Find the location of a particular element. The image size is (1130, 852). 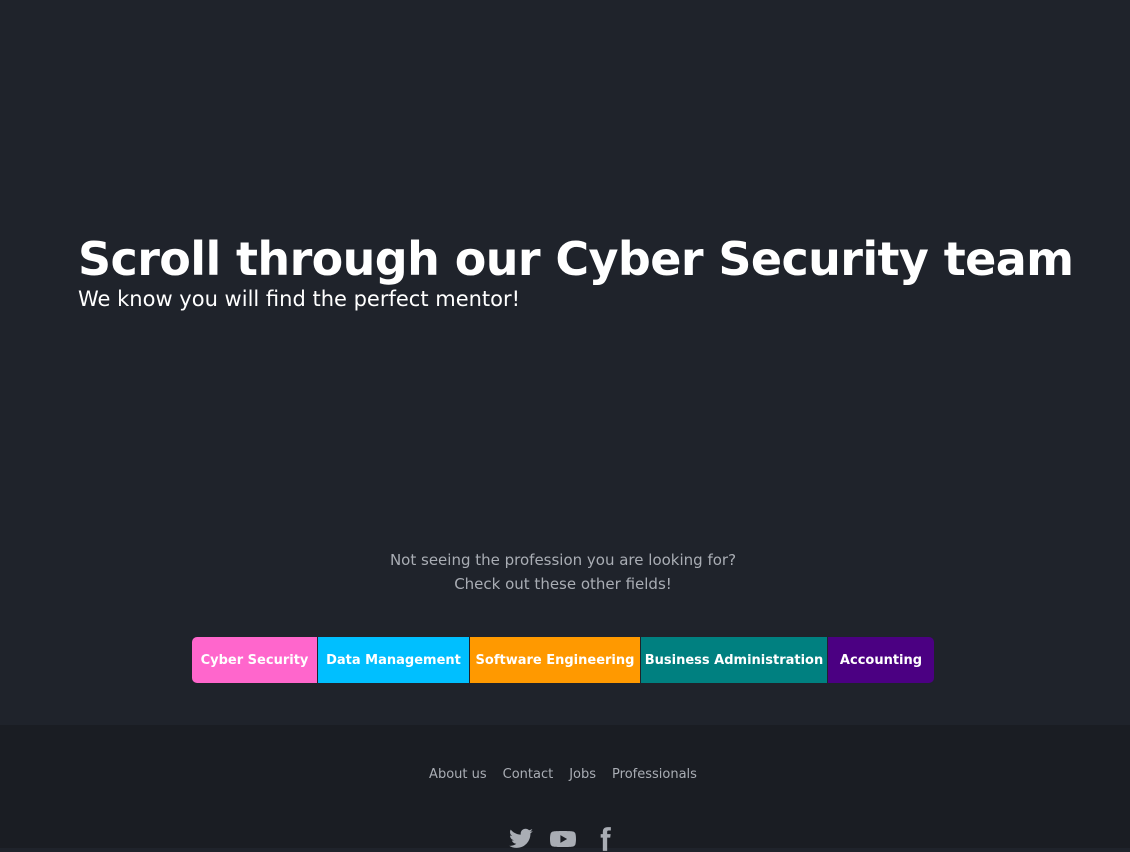

other-fields-line-2: Check out these other fields! is located at coordinates (563, 584).